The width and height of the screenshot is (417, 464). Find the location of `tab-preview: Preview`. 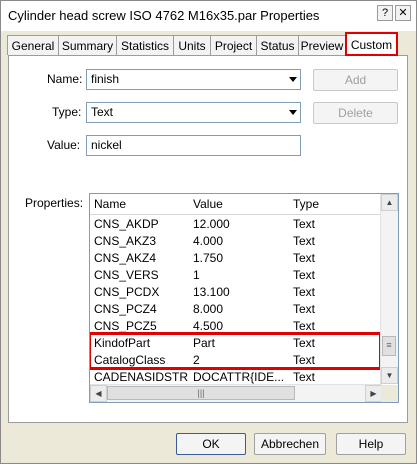

tab-preview: Preview is located at coordinates (322, 45).